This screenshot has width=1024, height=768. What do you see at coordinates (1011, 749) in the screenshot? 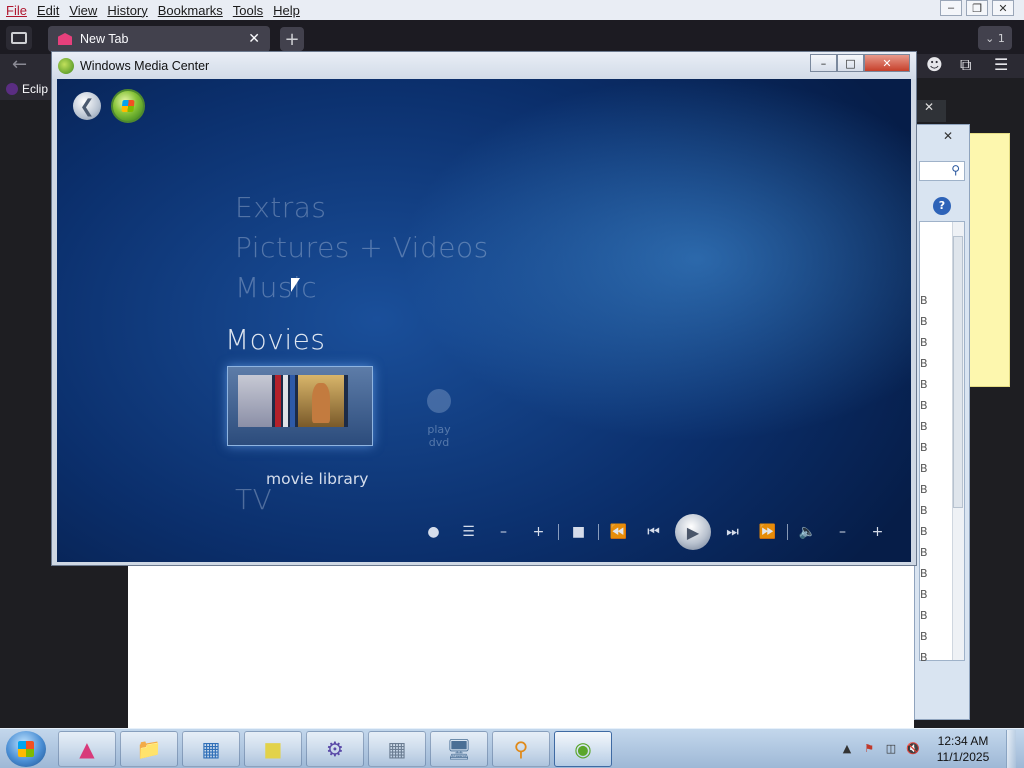
I see `show-desktop-button` at bounding box center [1011, 749].